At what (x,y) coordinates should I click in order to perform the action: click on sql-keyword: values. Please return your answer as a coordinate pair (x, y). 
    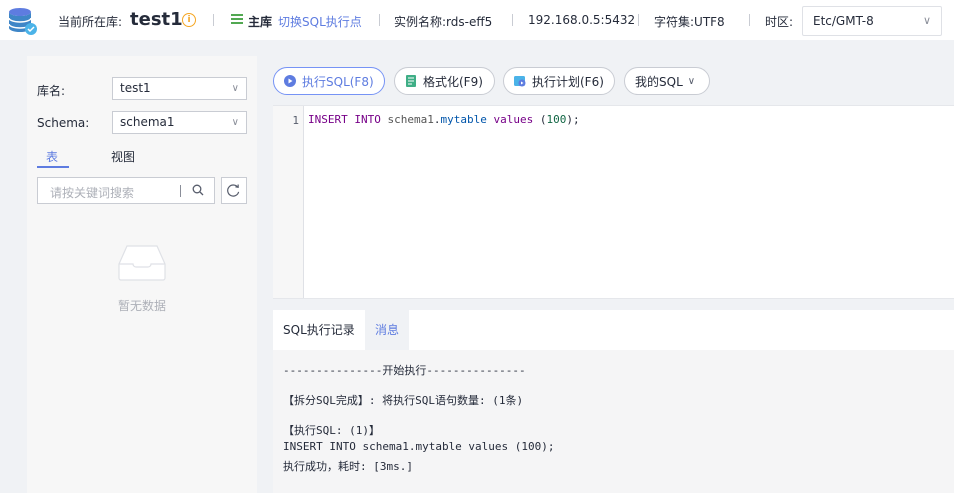
    Looking at the image, I should click on (513, 119).